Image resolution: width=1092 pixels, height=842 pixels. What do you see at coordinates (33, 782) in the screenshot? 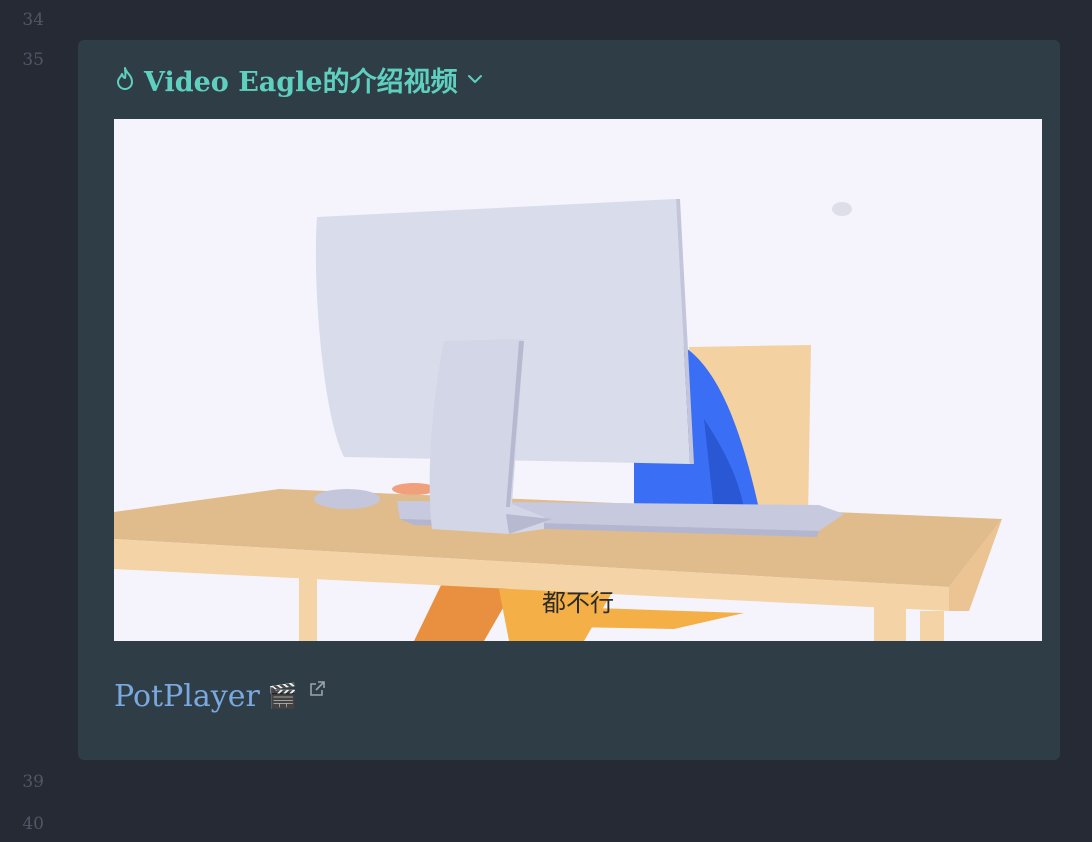
I see `line-number: 39` at bounding box center [33, 782].